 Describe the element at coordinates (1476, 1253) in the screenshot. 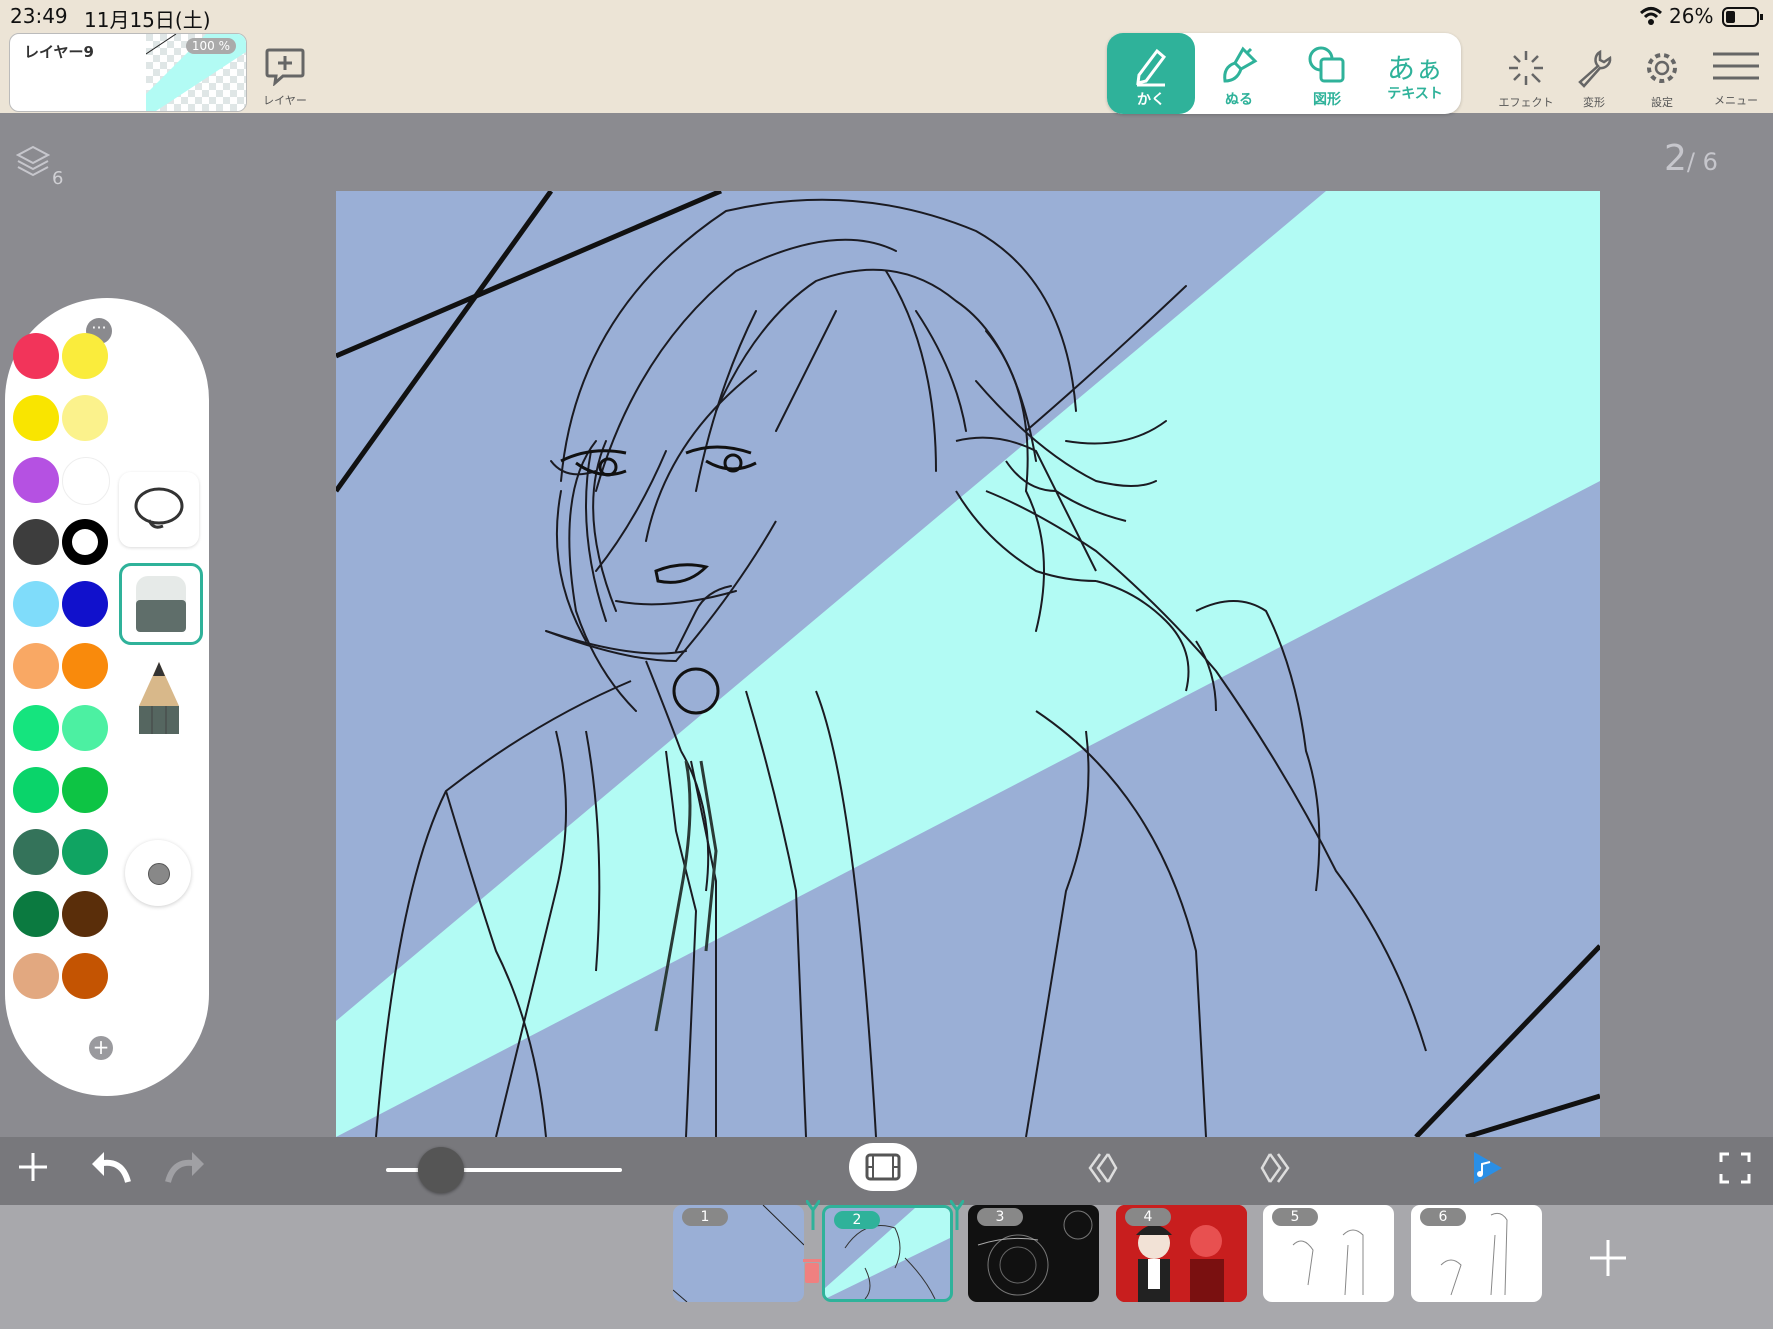

I see `frame-thumbnail-6: 6` at that location.